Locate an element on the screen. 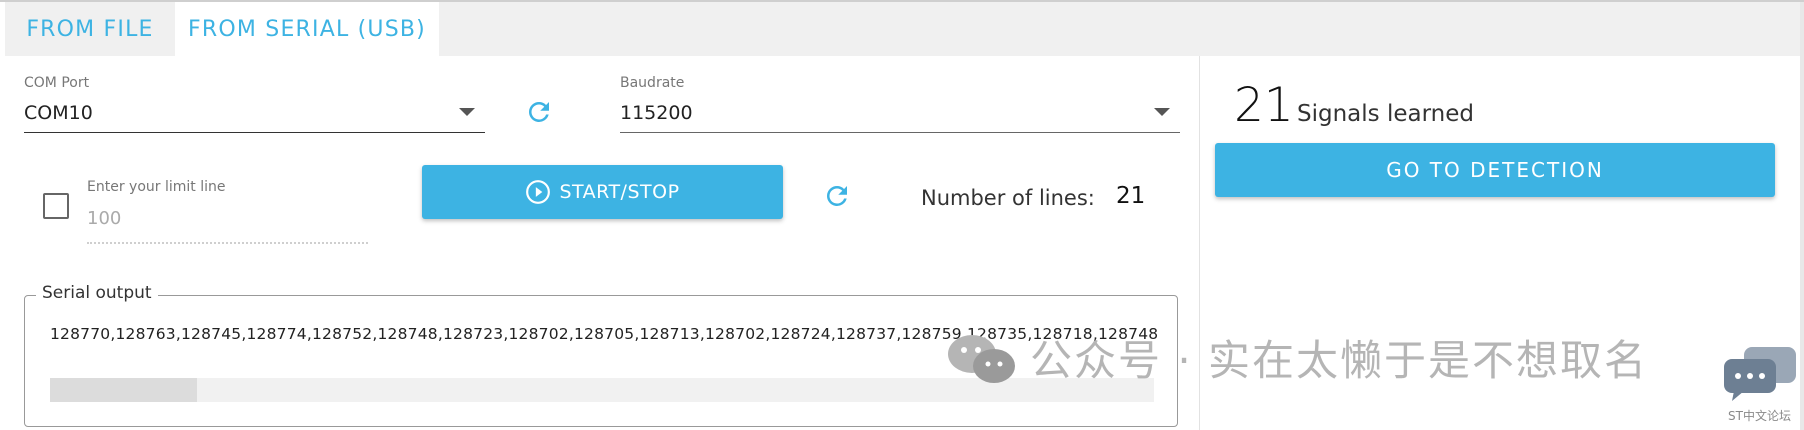 The image size is (1804, 430). com-port-label: COM Port is located at coordinates (57, 83).